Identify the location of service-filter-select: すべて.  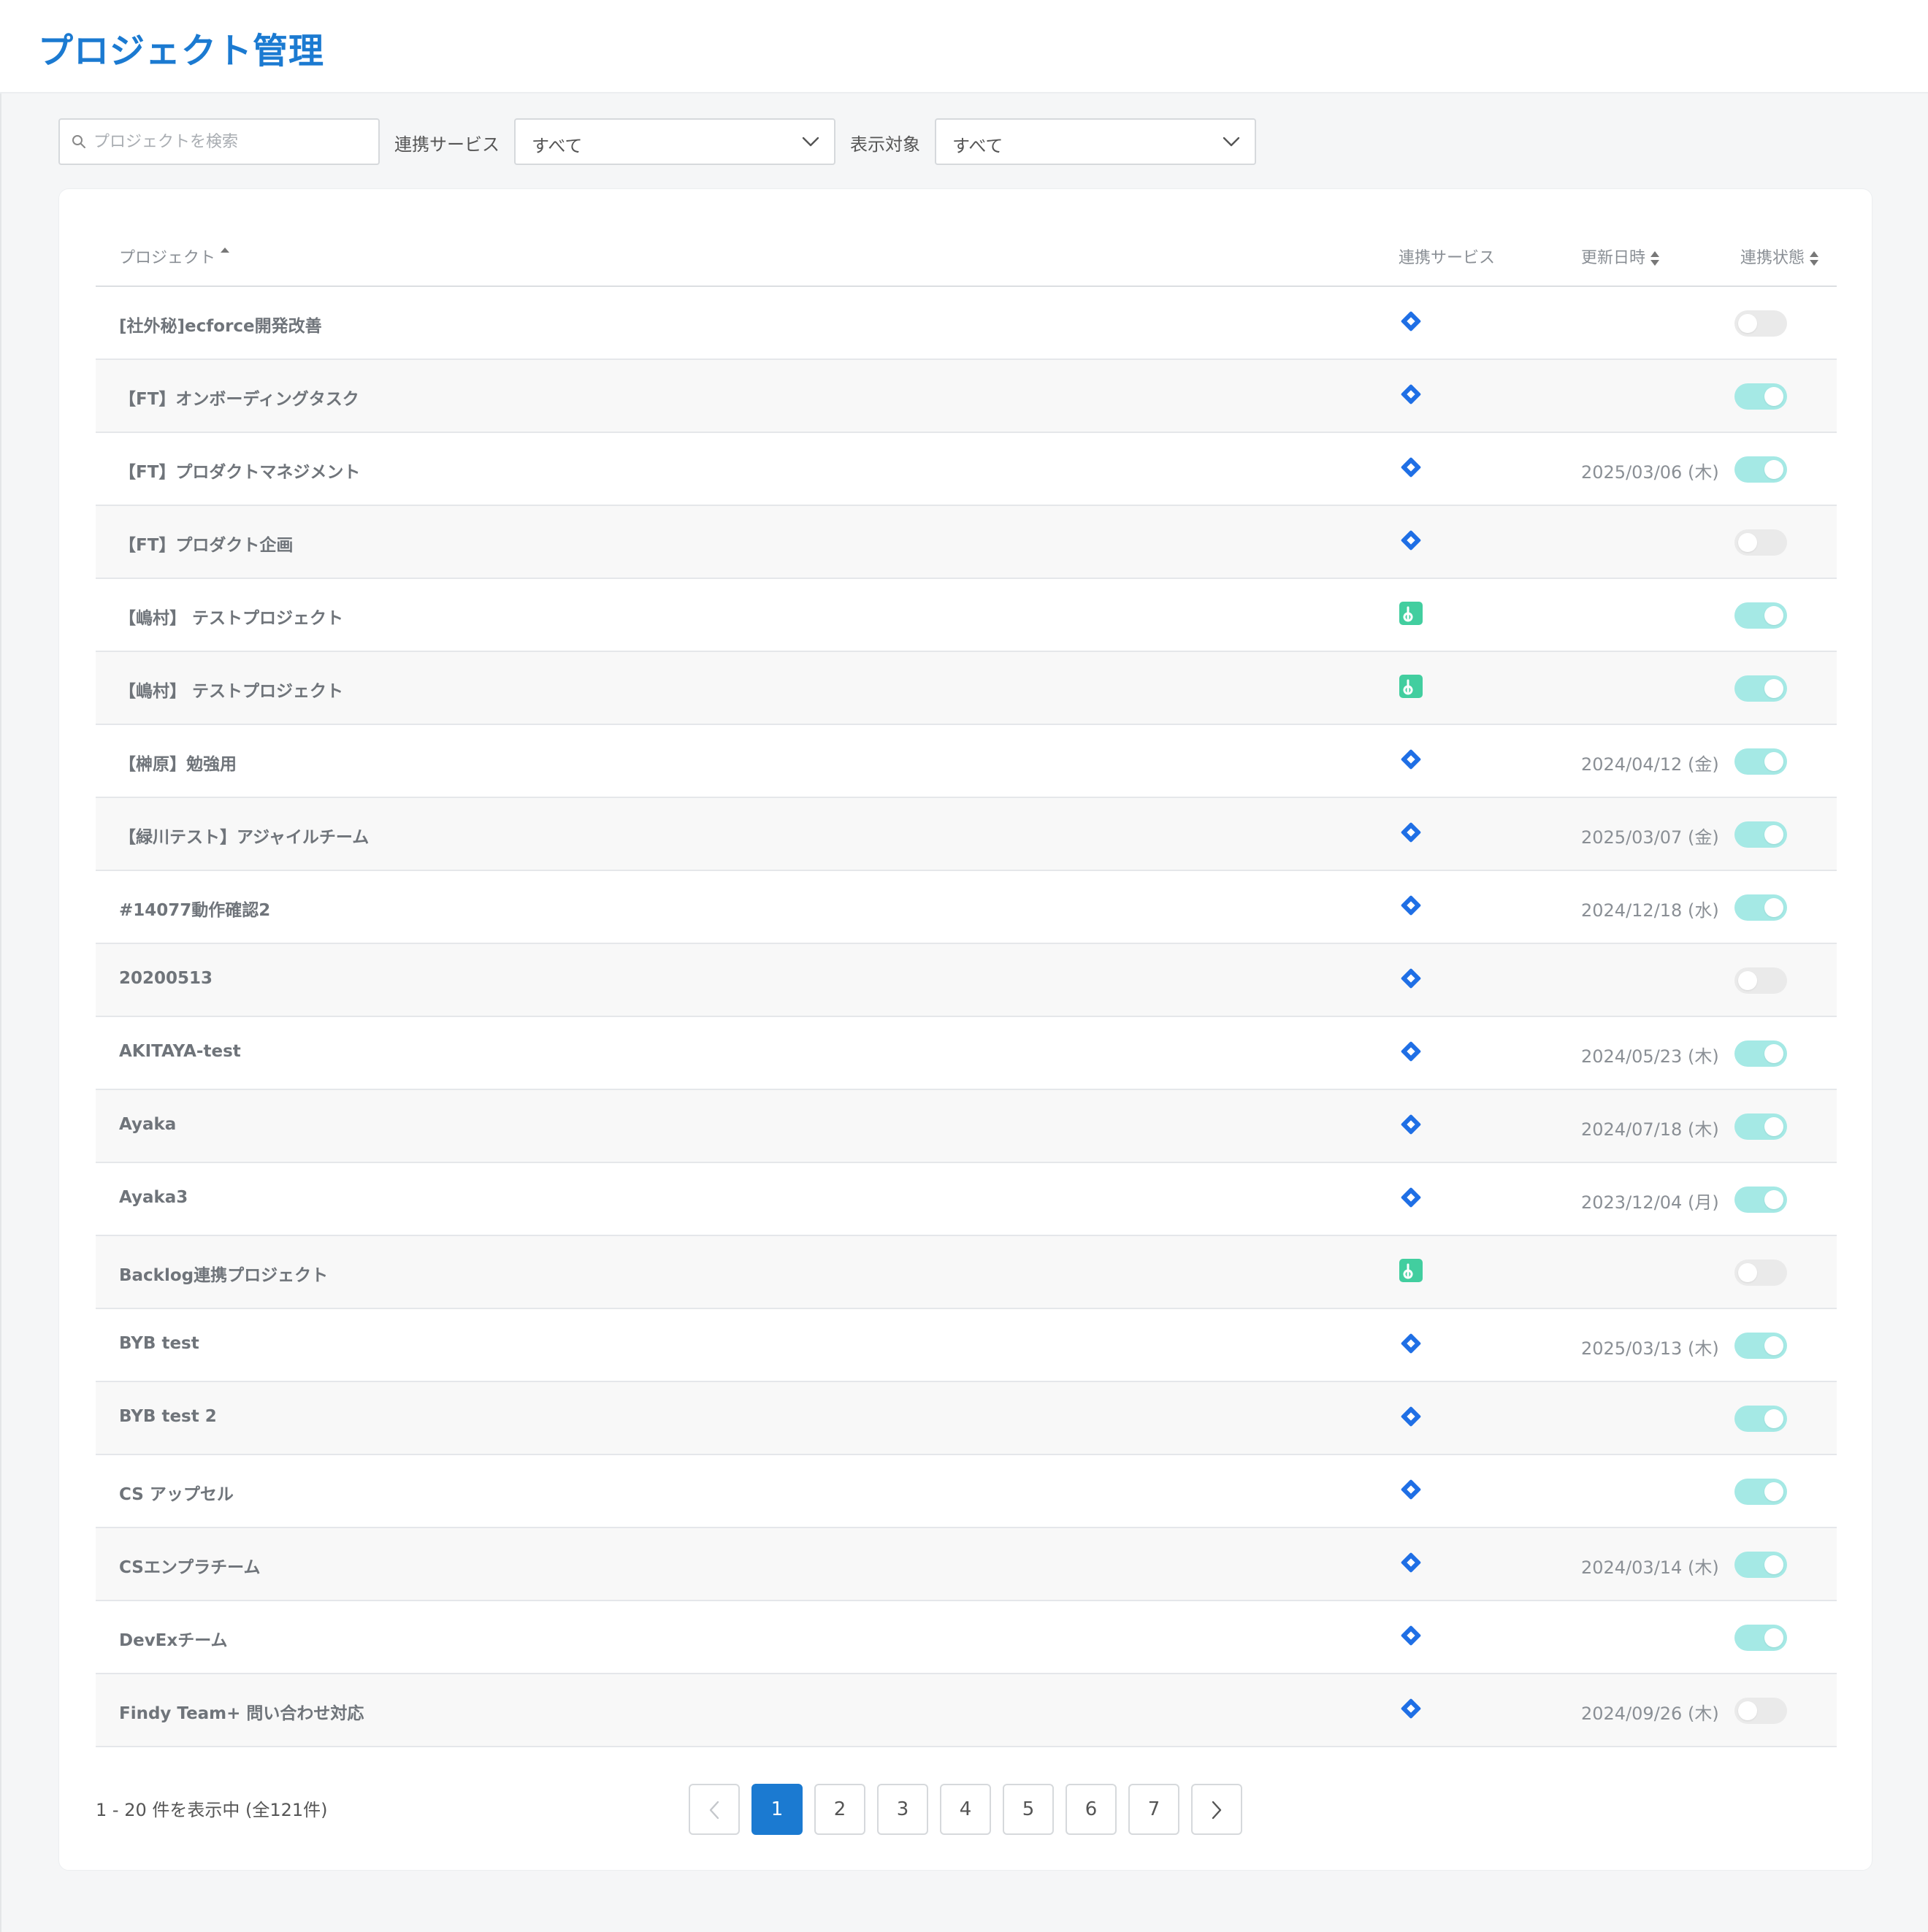
(675, 141).